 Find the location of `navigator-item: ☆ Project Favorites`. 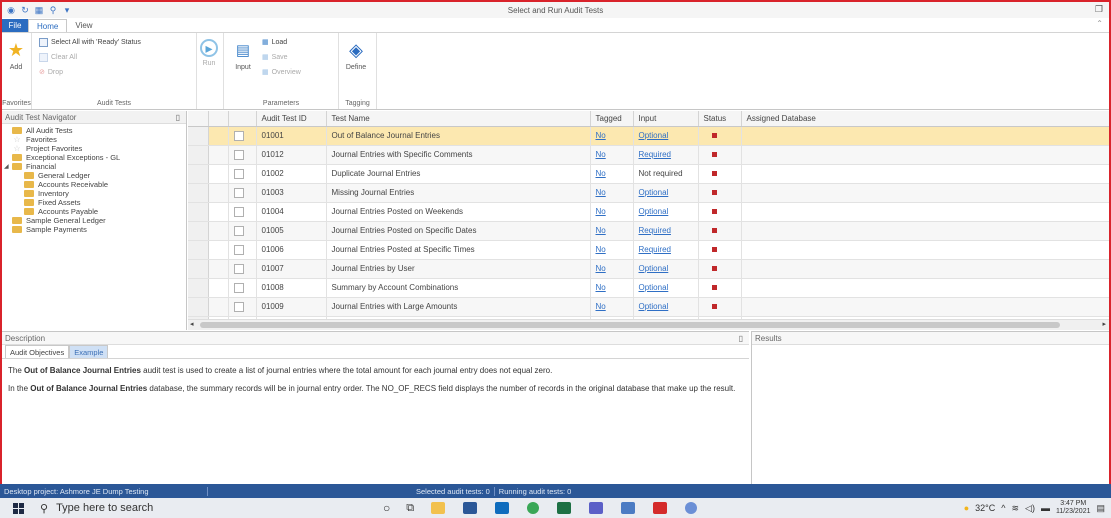

navigator-item: ☆ Project Favorites is located at coordinates (94, 148).